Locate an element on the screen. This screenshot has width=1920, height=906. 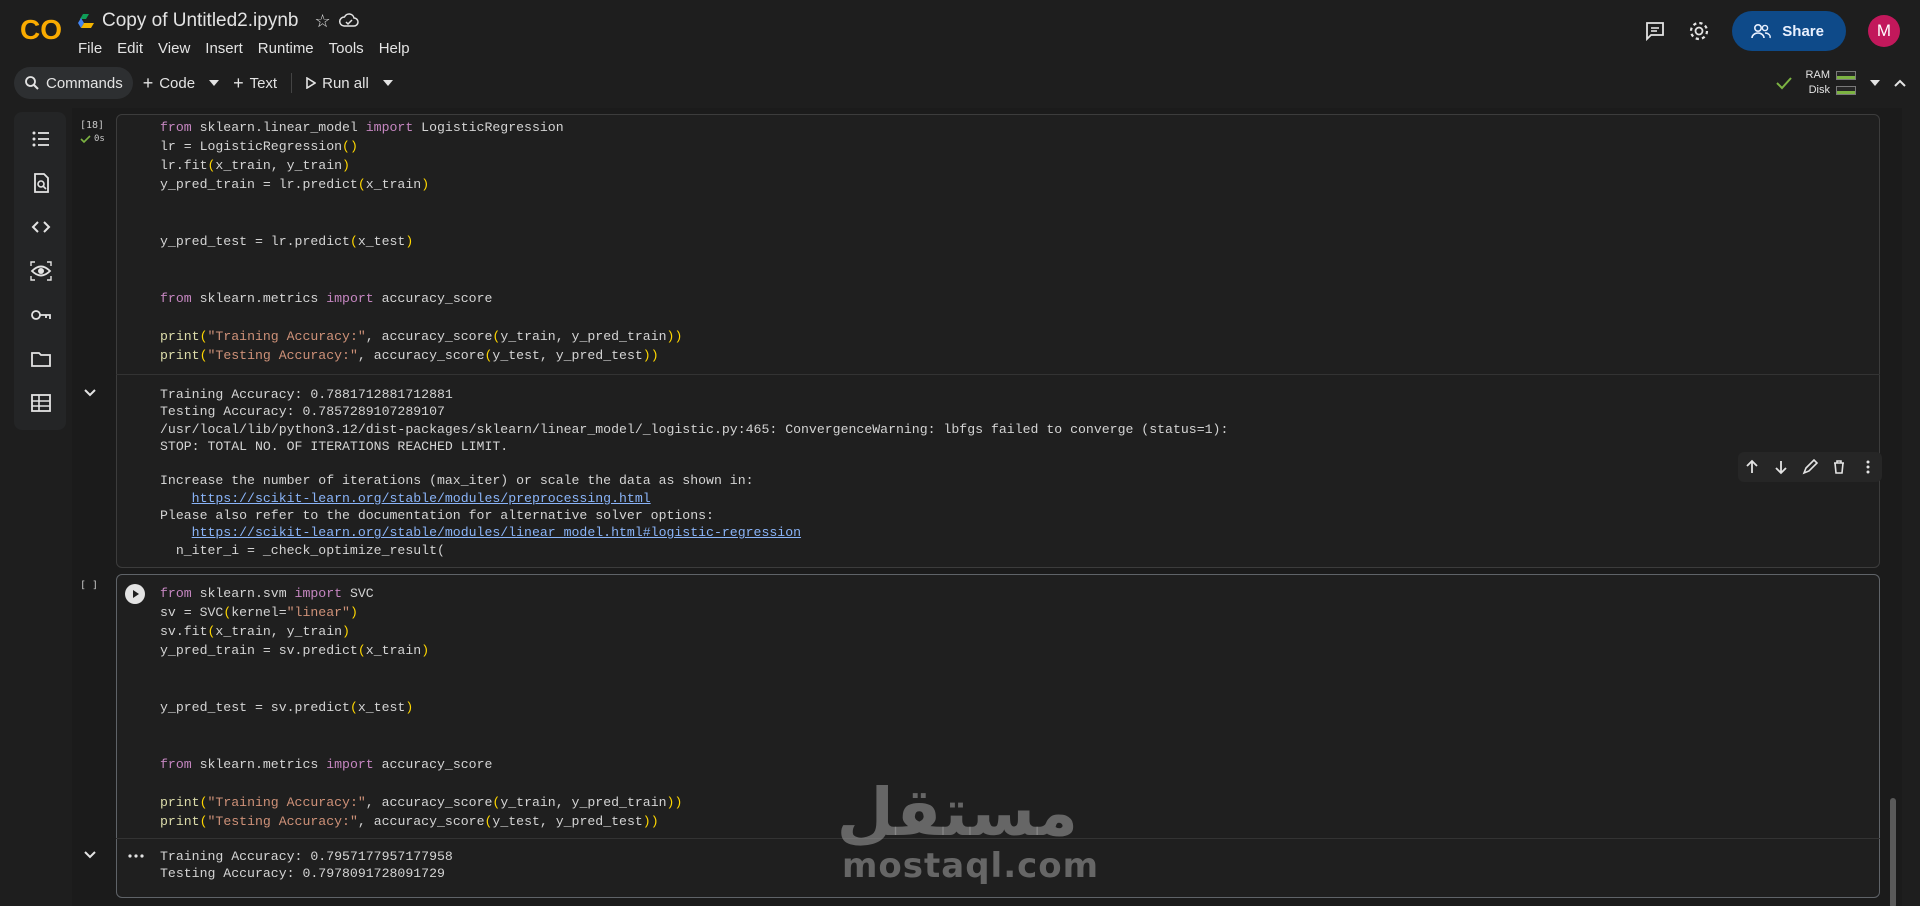
menu-bar: File Edit View Insert Runtime Tools Help is located at coordinates (244, 48).